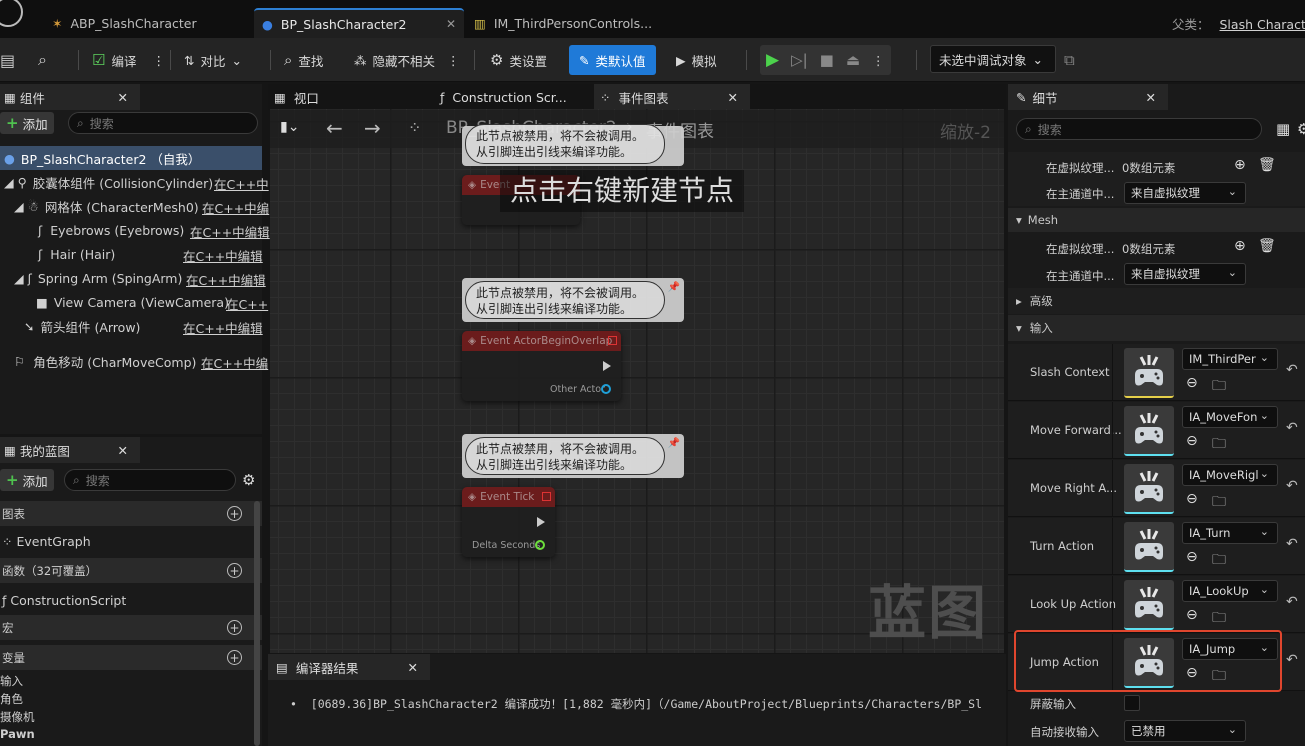 This screenshot has height=746, width=1305. What do you see at coordinates (27, 480) in the screenshot?
I see `add-member-button: + 添加` at bounding box center [27, 480].